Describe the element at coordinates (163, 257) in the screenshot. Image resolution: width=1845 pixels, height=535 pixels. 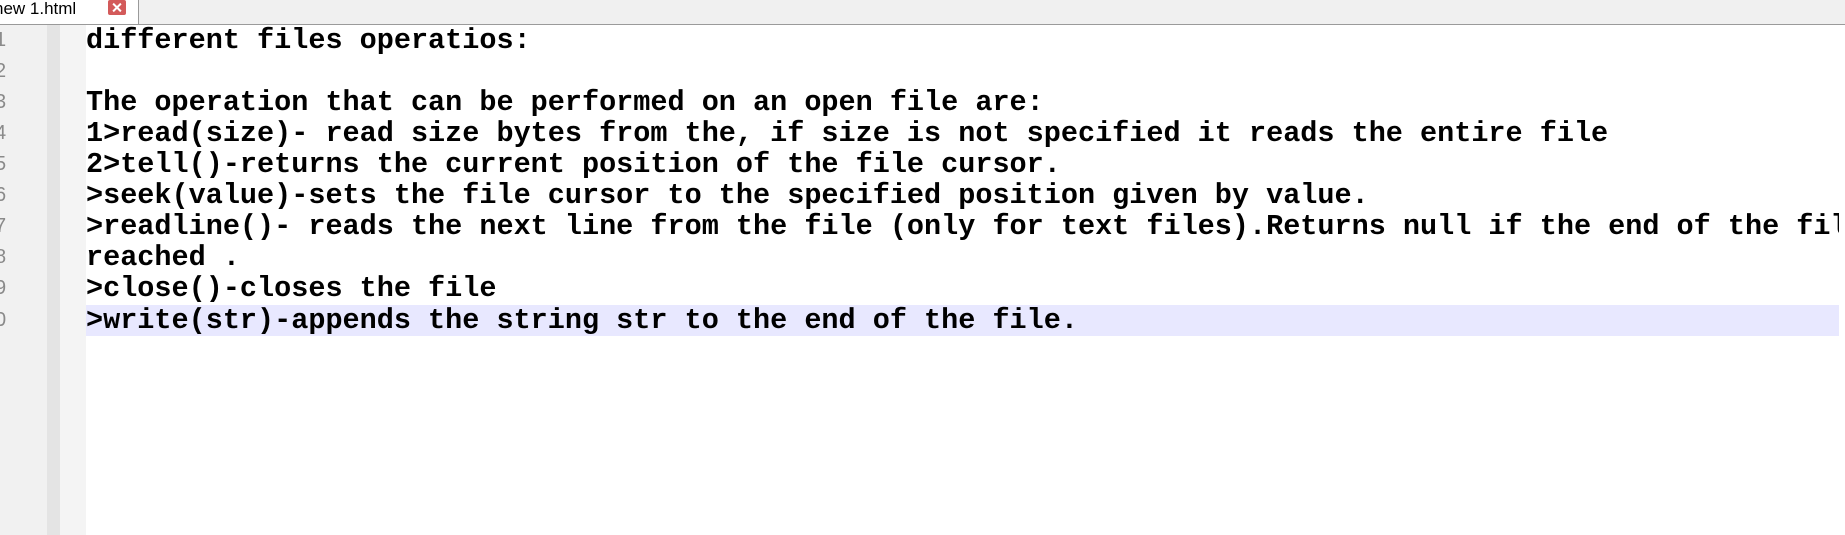
I see `code-line: reached .` at that location.